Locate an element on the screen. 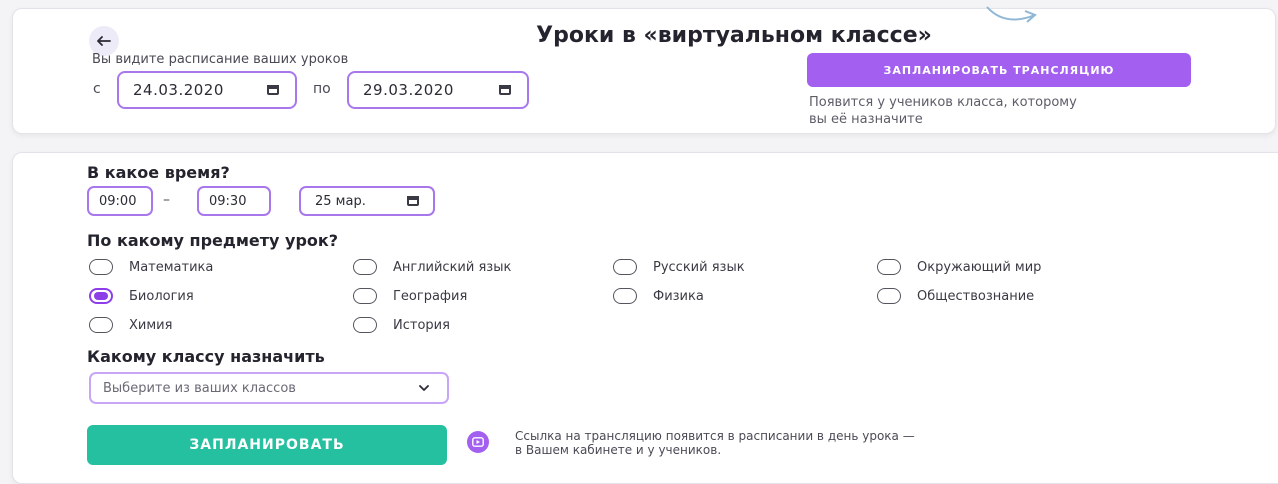  date-from-field: 24.03.2020 is located at coordinates (207, 90).